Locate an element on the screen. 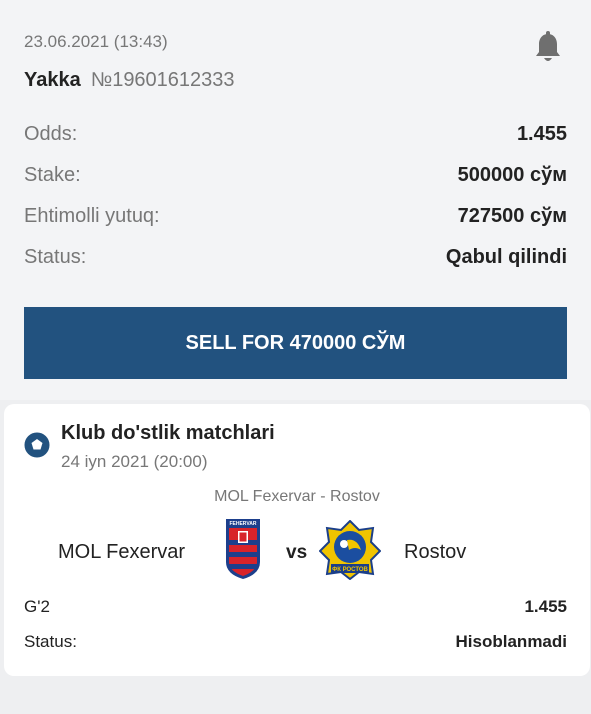 The width and height of the screenshot is (591, 714). outcome-odds: 1.455 is located at coordinates (545, 606).